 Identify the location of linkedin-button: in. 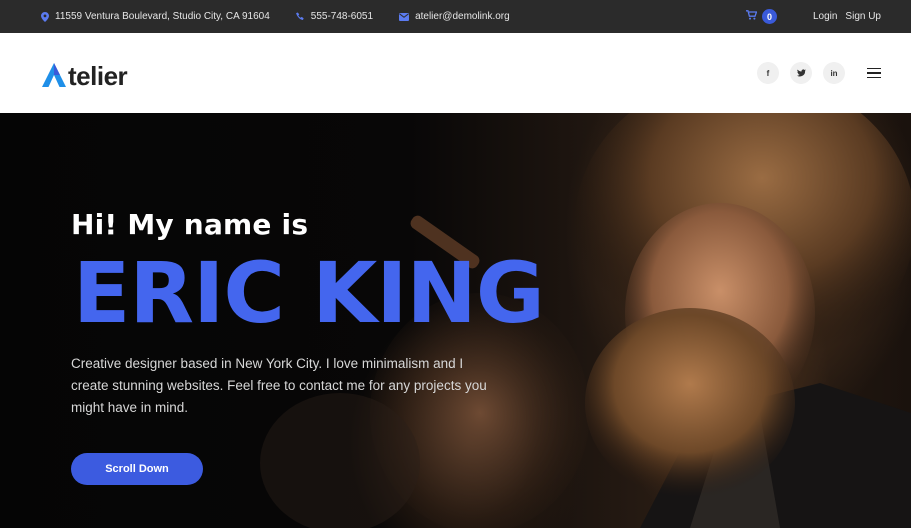
(834, 73).